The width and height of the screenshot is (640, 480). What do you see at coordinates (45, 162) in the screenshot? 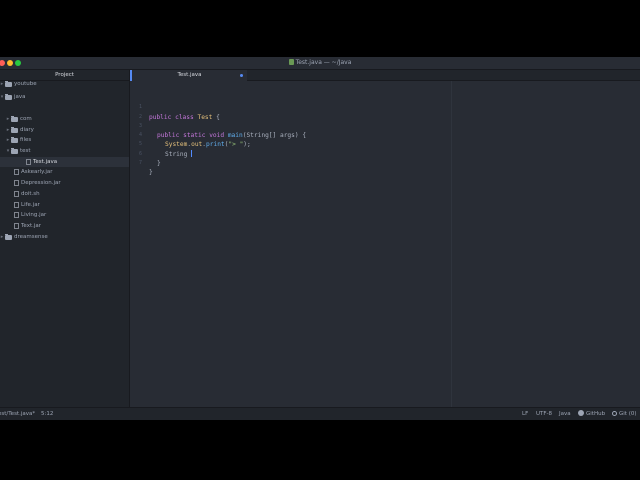
I see `tree-item-label: Test.java` at bounding box center [45, 162].